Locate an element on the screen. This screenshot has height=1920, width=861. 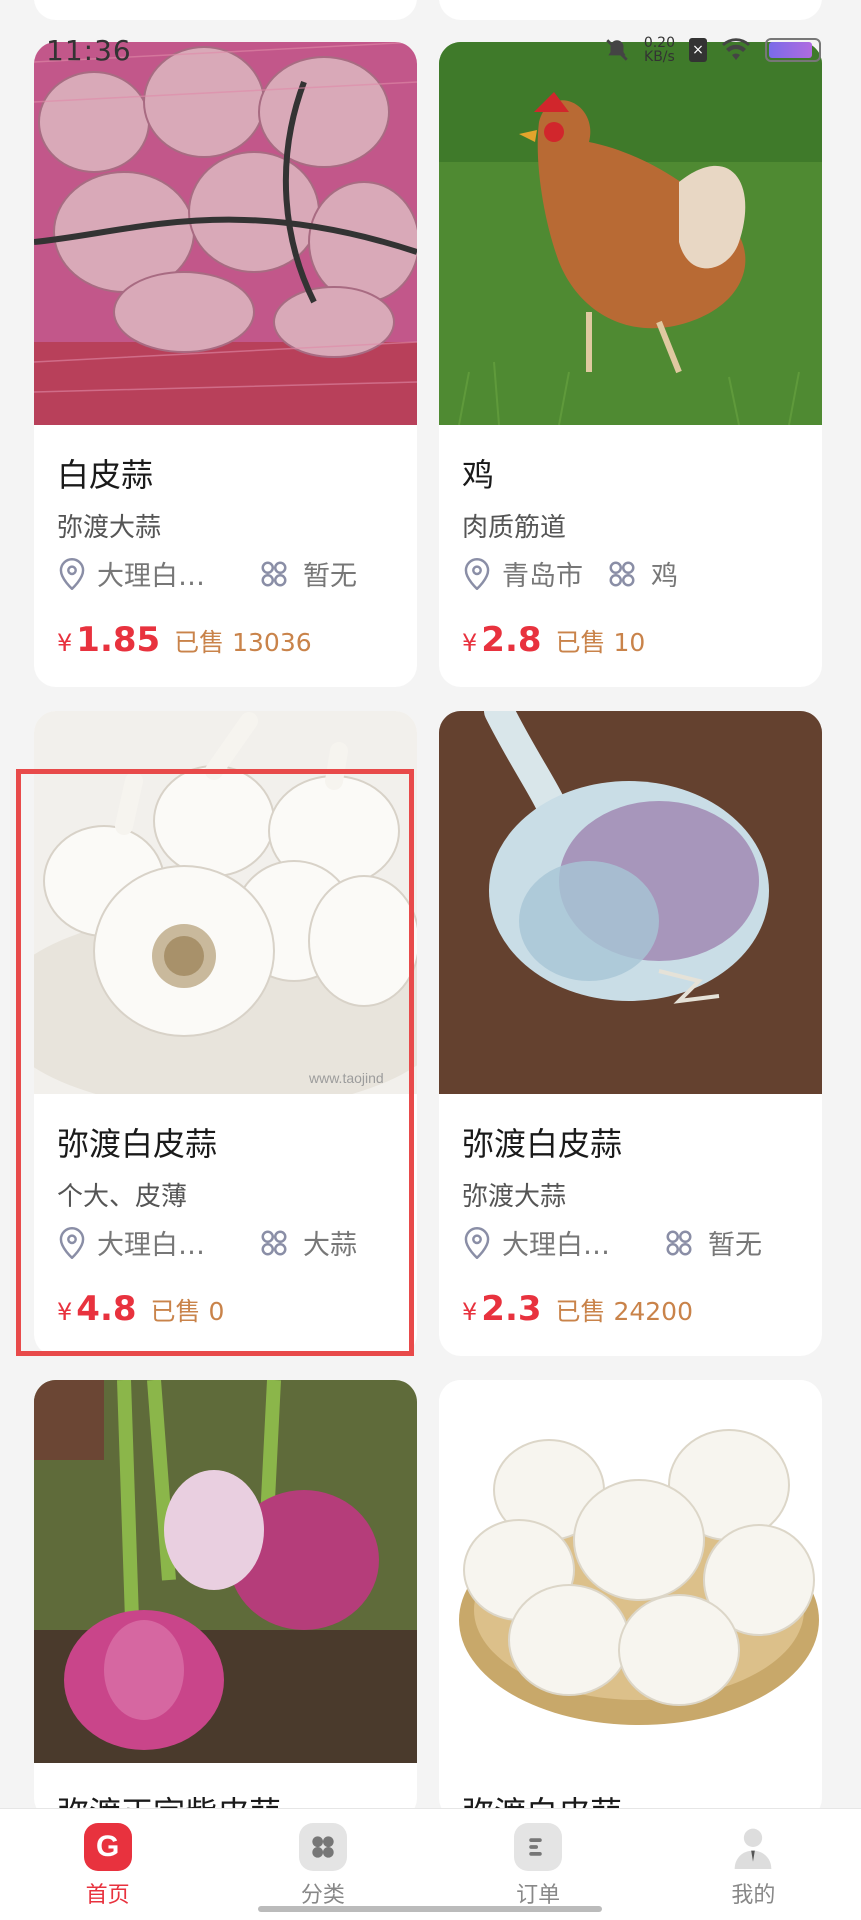
product-price: 2.3 is located at coordinates (511, 1309).